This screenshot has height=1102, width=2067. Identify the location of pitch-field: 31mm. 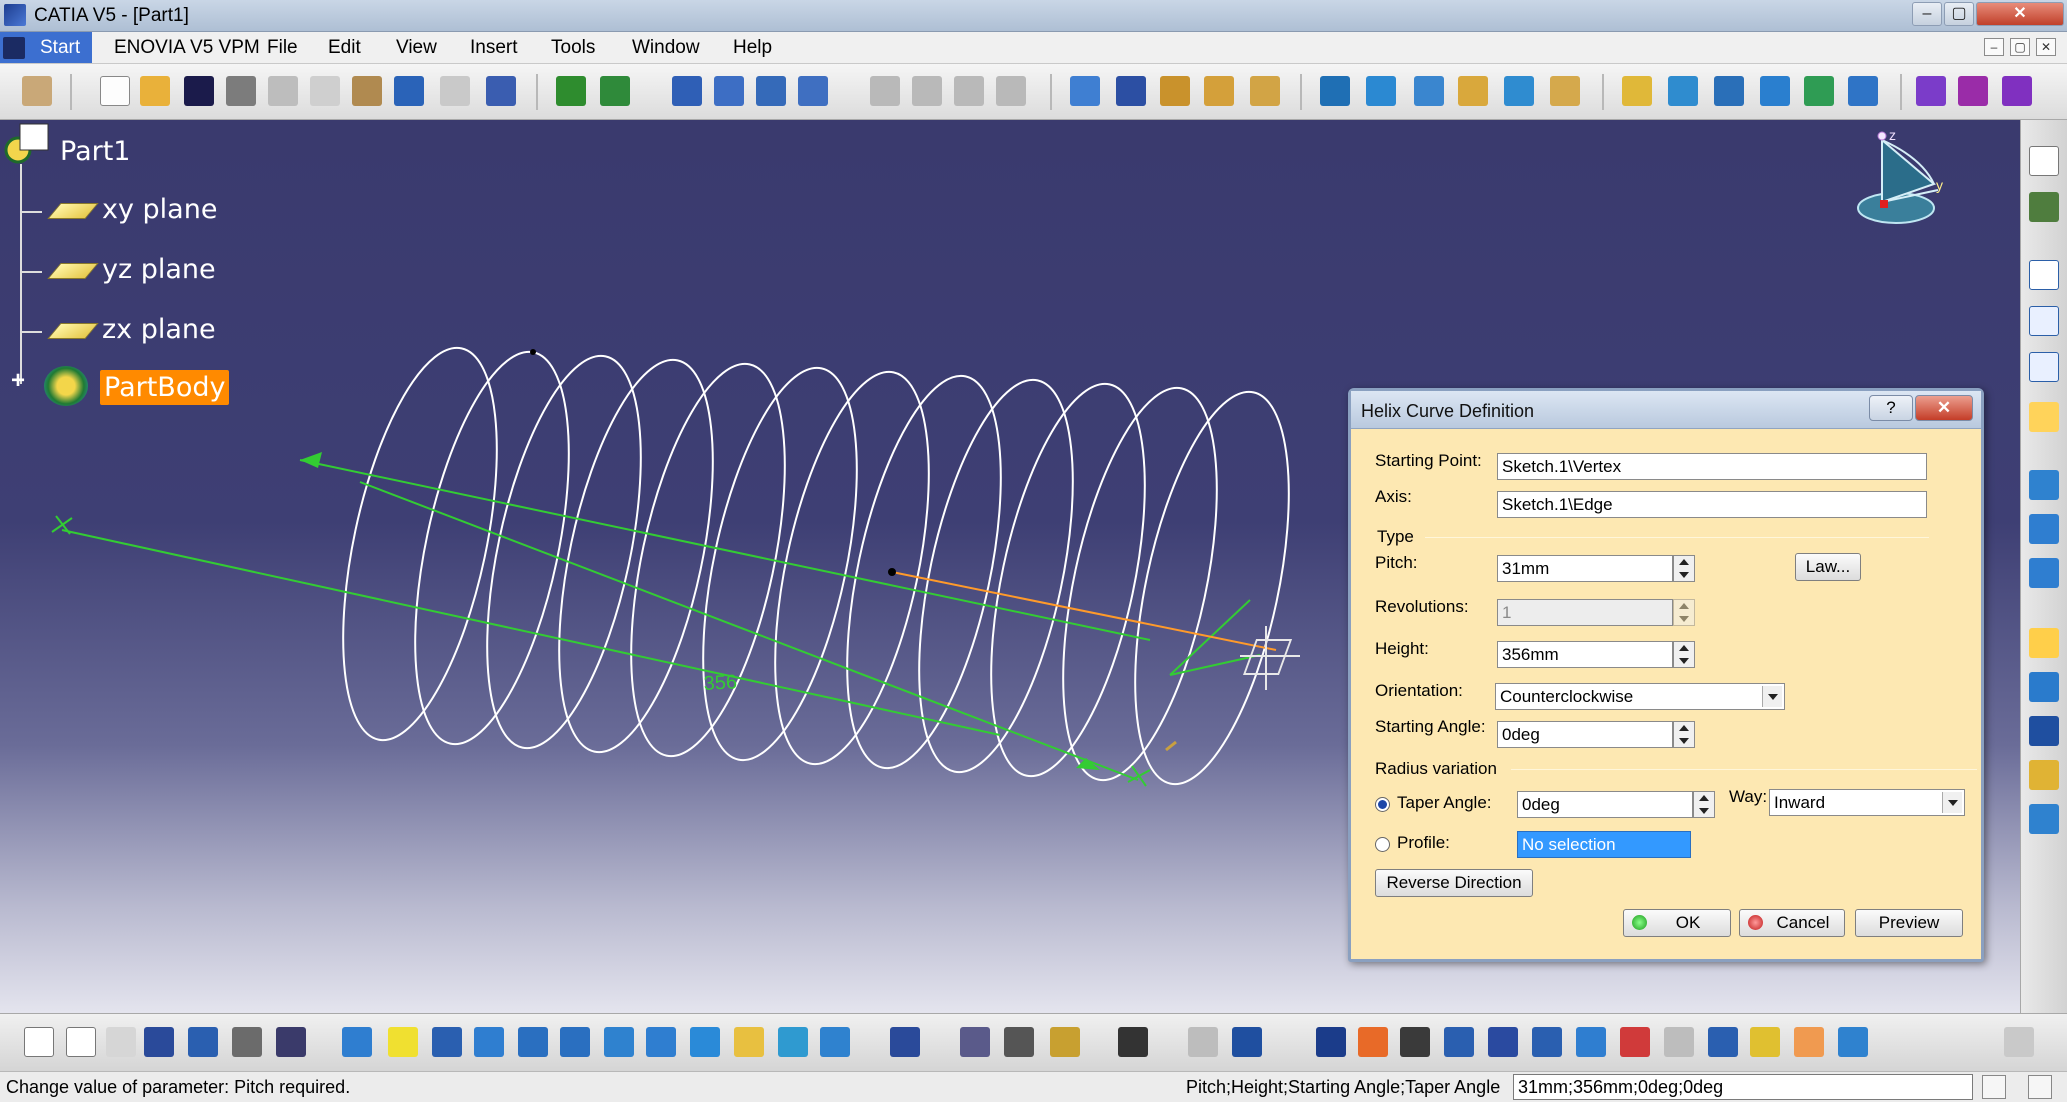
(1585, 568).